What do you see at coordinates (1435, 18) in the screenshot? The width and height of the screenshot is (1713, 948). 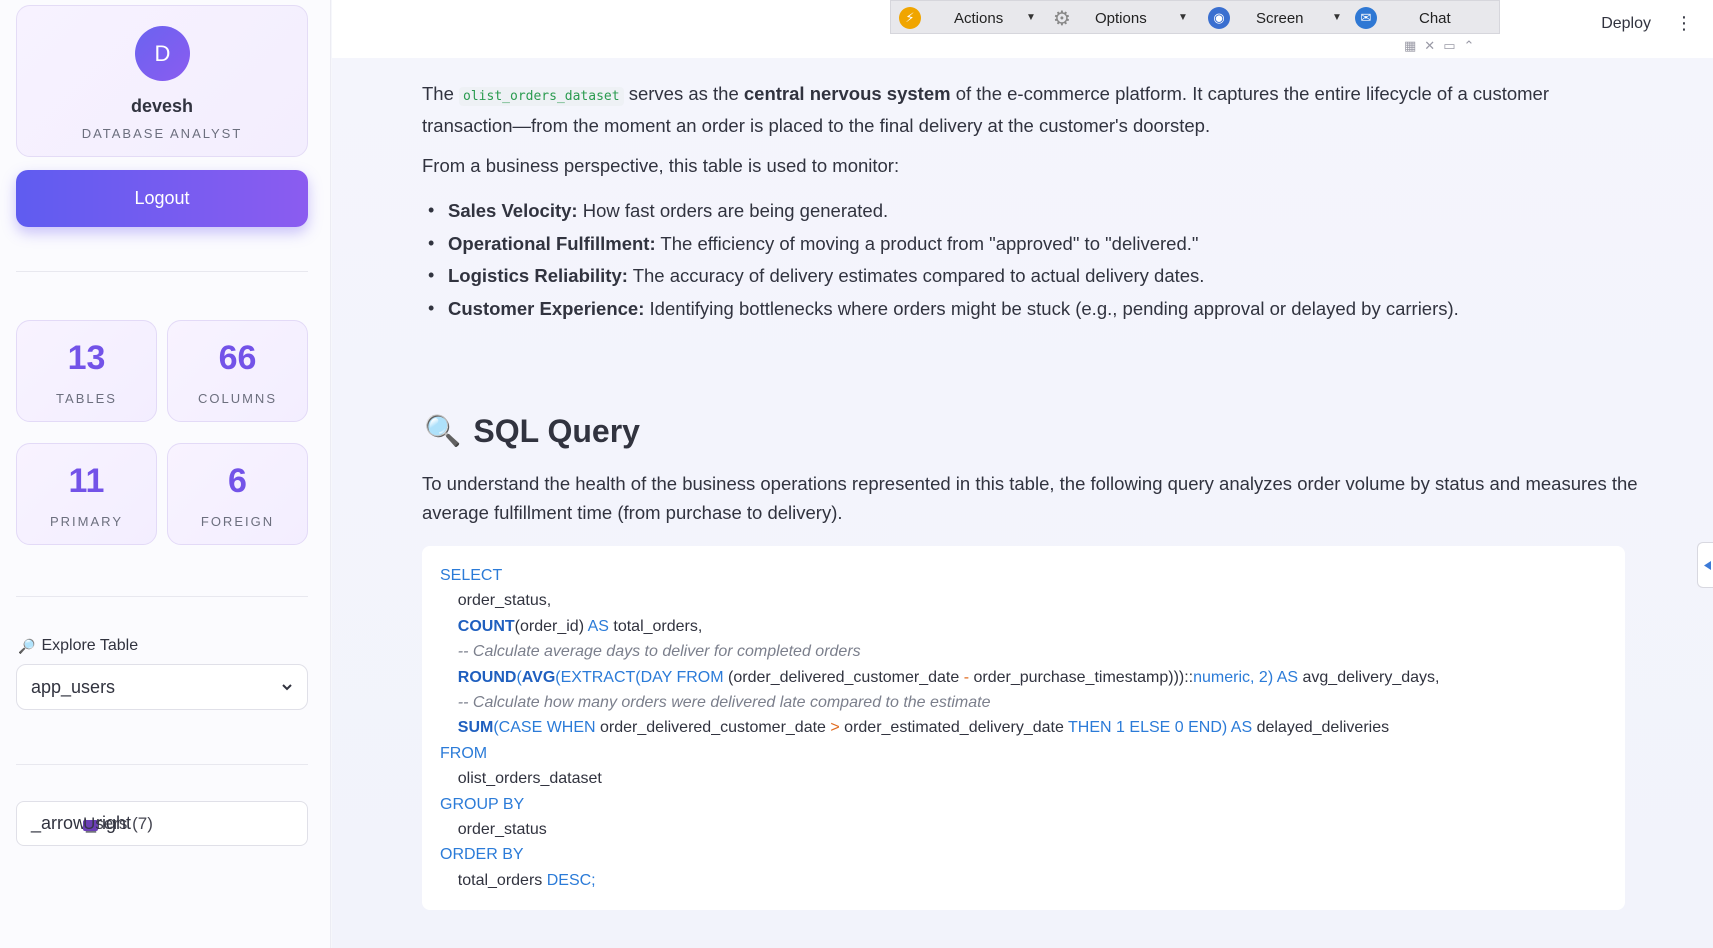 I see `toolbar-chat-label: Chat` at bounding box center [1435, 18].